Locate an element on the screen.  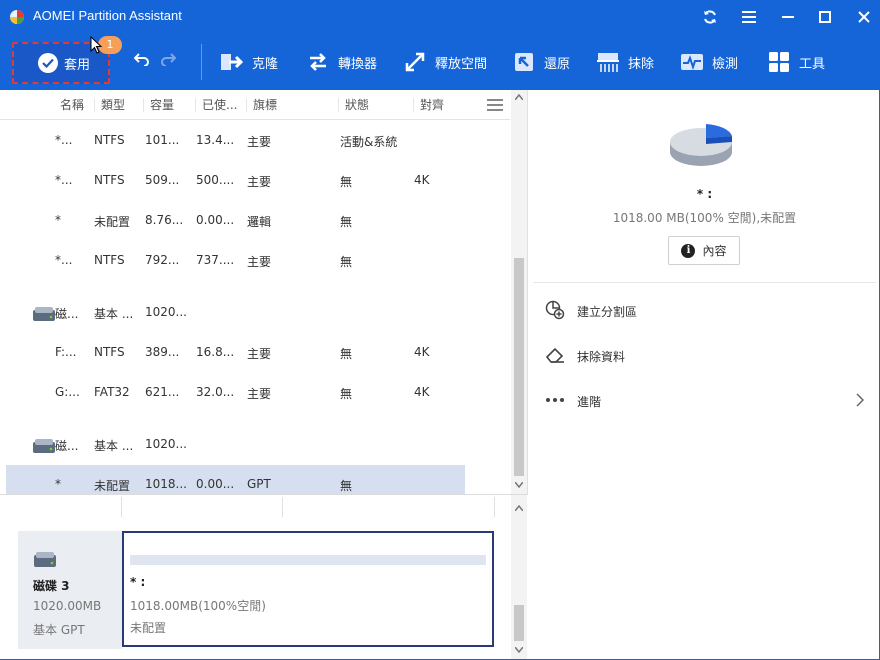
test-icon is located at coordinates (692, 62).